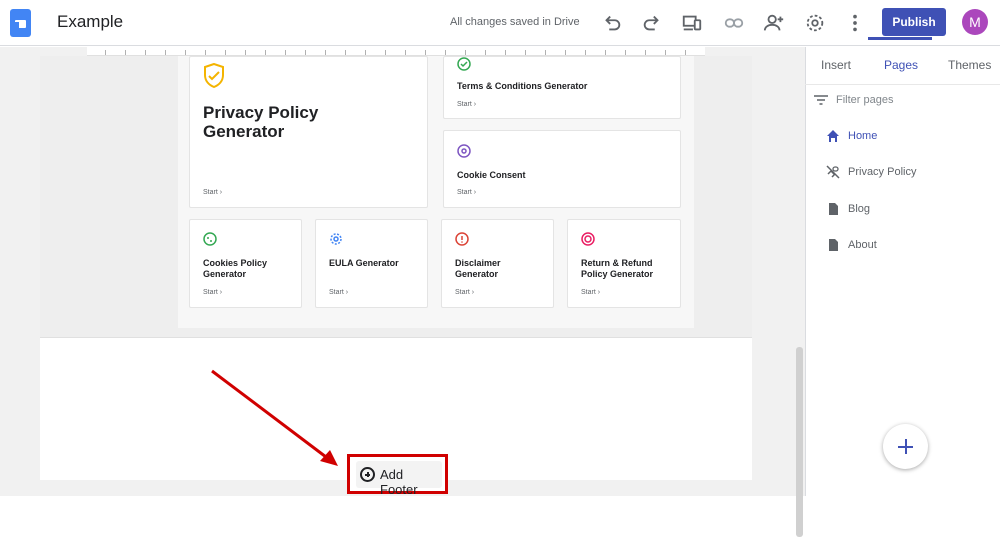 The image size is (1000, 537). What do you see at coordinates (902, 84) in the screenshot?
I see `divider` at bounding box center [902, 84].